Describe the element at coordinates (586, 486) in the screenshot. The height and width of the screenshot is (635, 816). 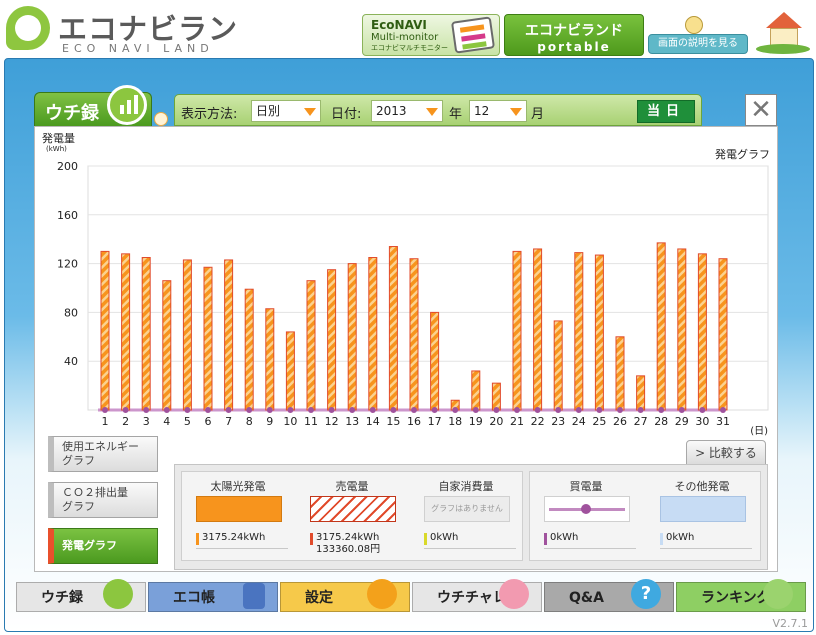
I see `bought-title: 買電量` at that location.